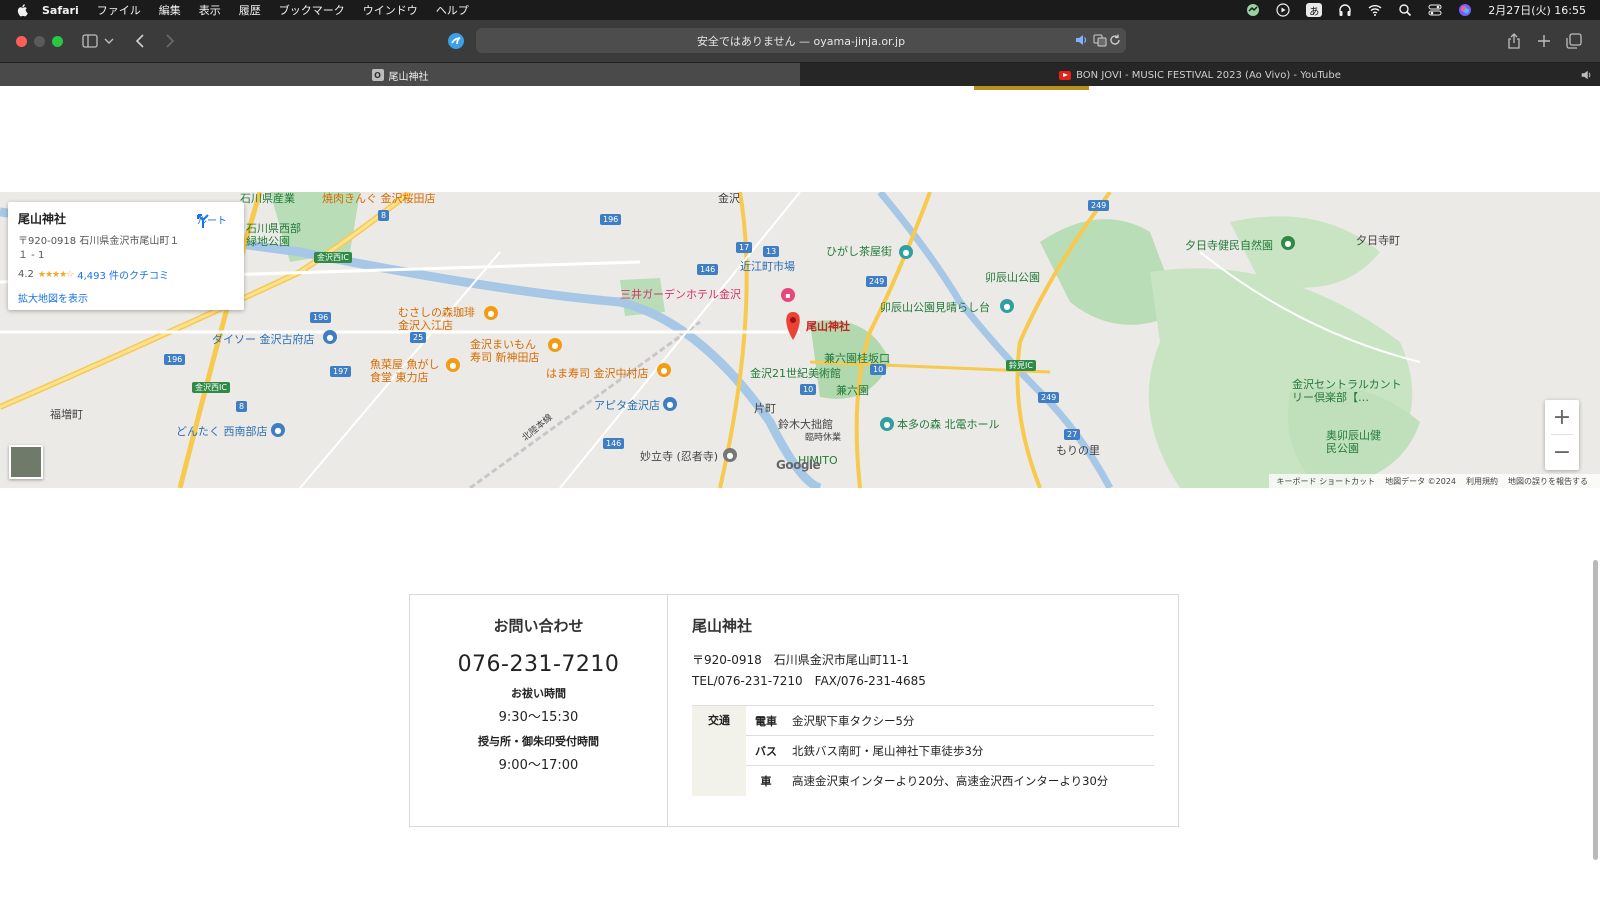 Image resolution: width=1600 pixels, height=900 pixels. Describe the element at coordinates (390, 10) in the screenshot. I see `menu-window: ウインドウ` at that location.